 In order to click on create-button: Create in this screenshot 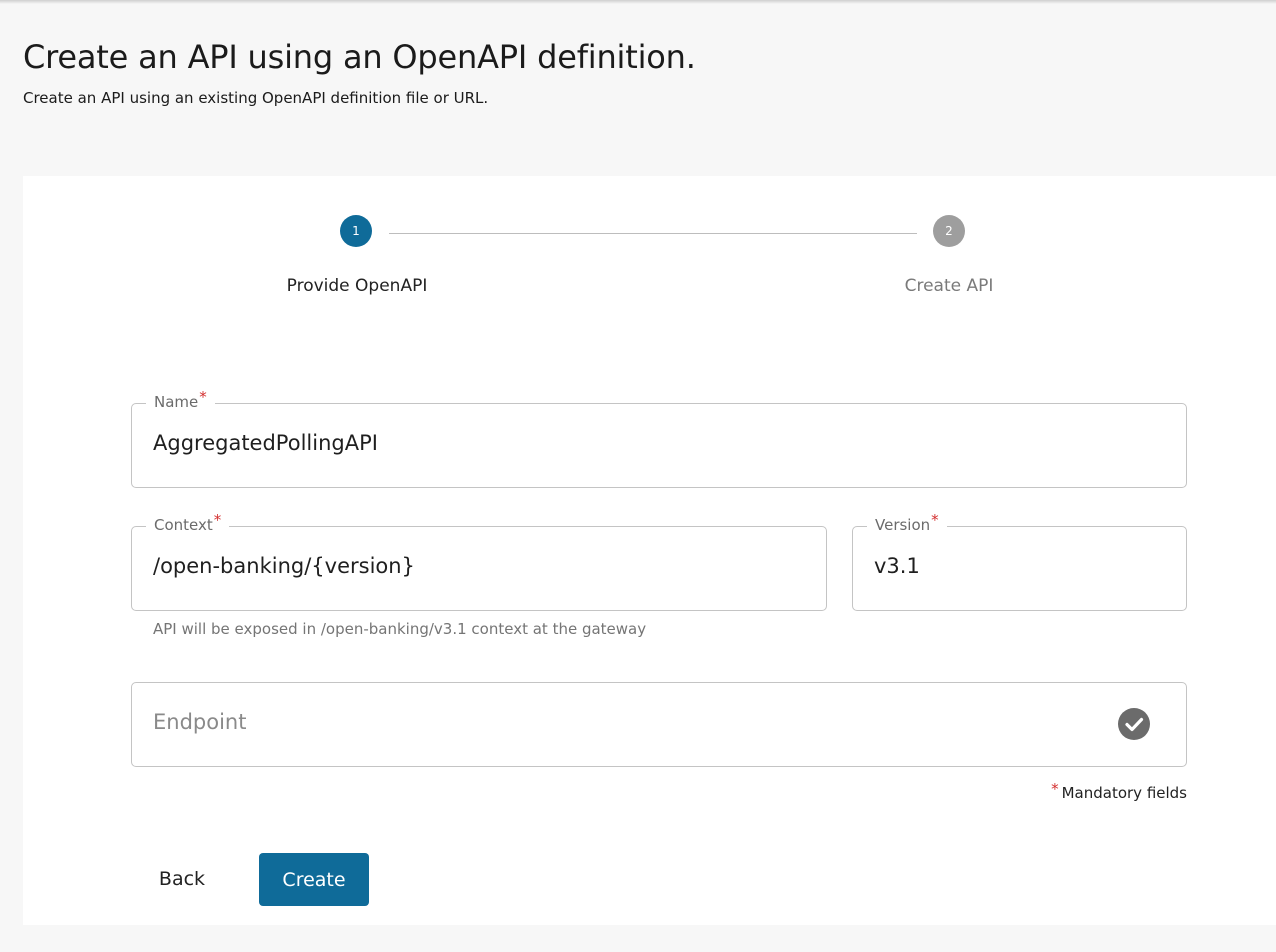, I will do `click(314, 879)`.